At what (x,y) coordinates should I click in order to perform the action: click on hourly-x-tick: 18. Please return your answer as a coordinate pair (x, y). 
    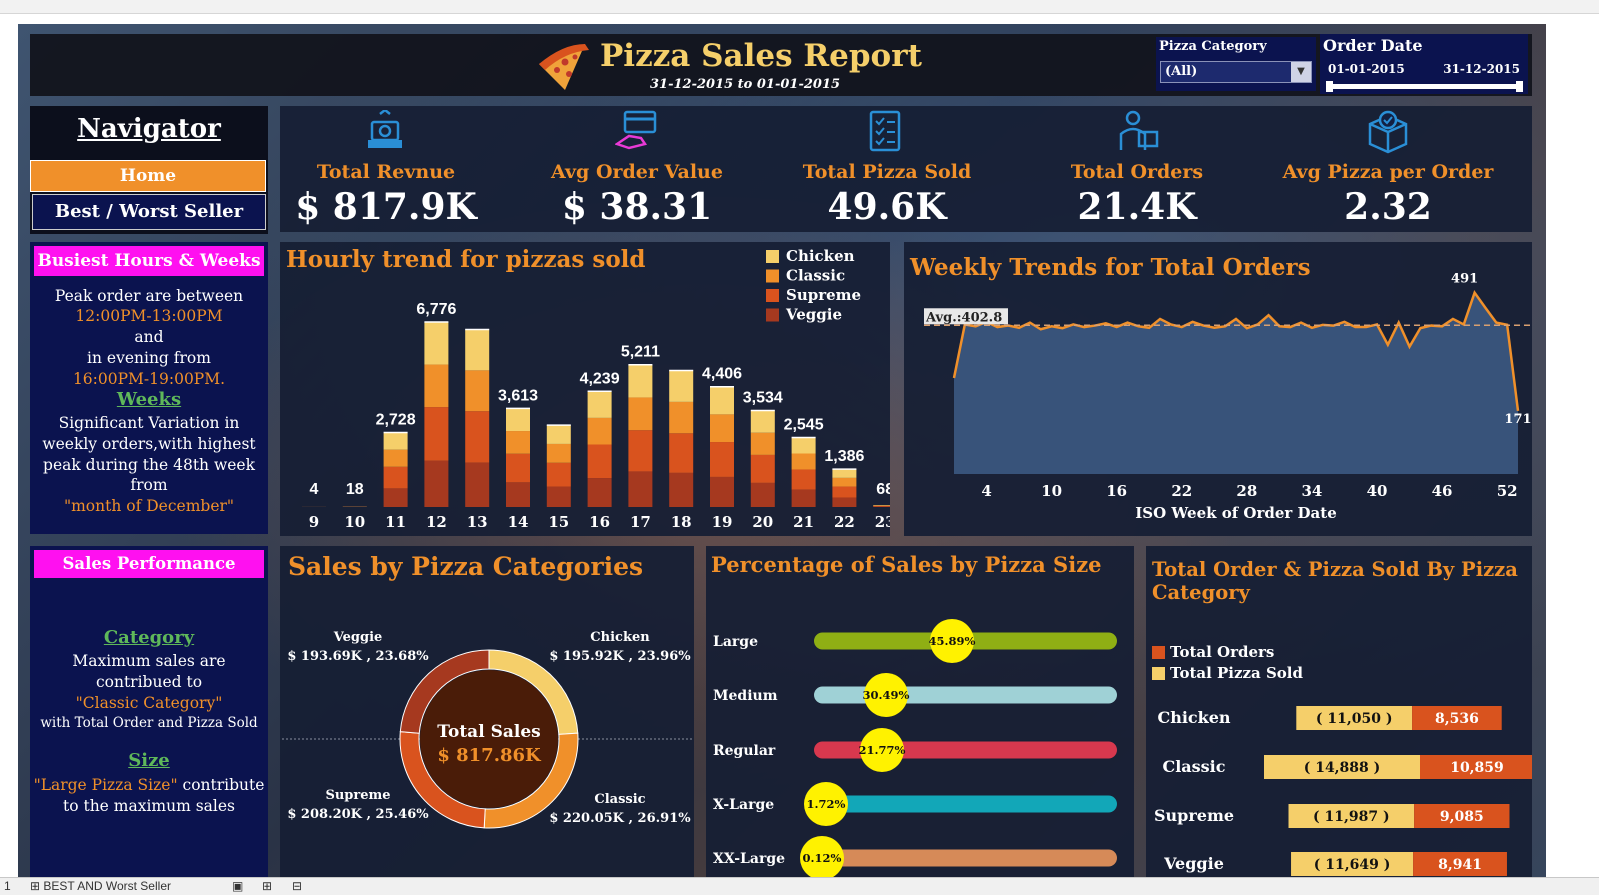
    Looking at the image, I should click on (681, 522).